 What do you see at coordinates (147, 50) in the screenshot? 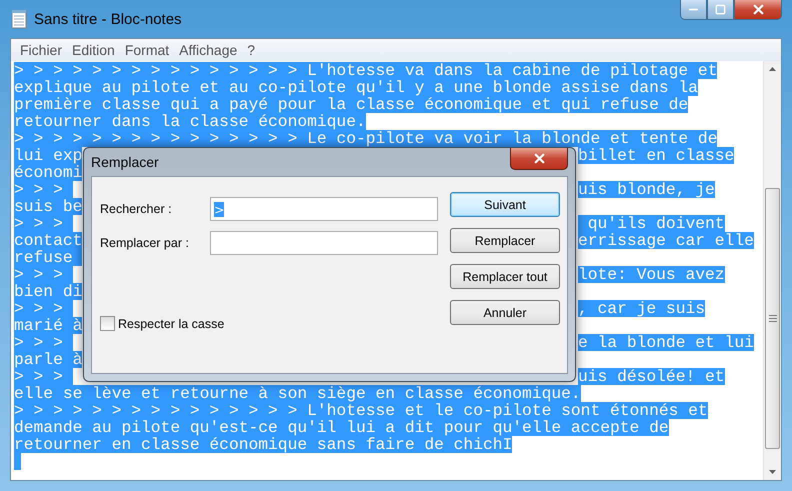
I see `menu-item: Format` at bounding box center [147, 50].